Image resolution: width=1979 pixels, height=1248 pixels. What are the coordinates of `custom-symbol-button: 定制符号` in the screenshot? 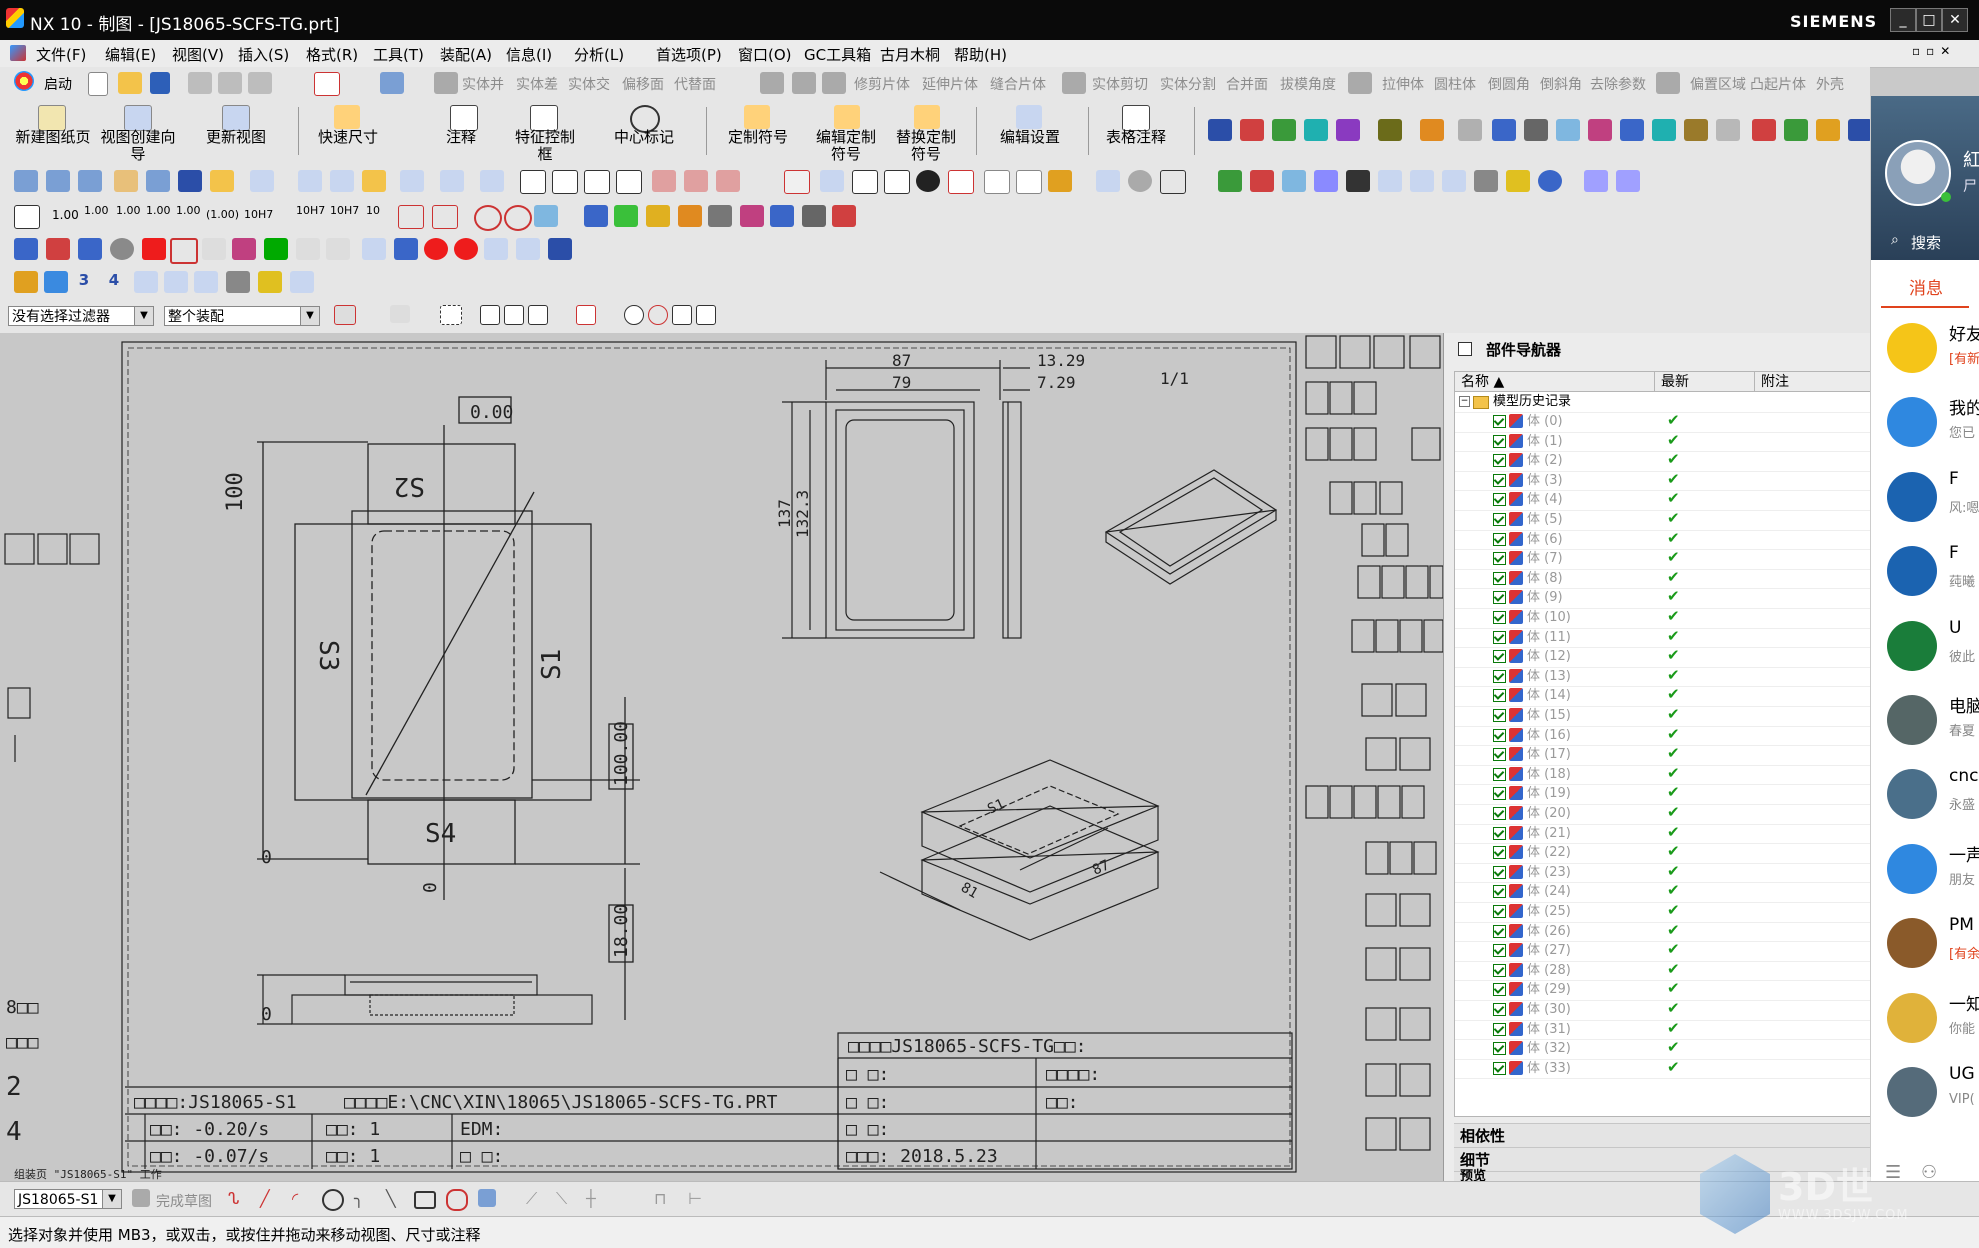 It's located at (758, 137).